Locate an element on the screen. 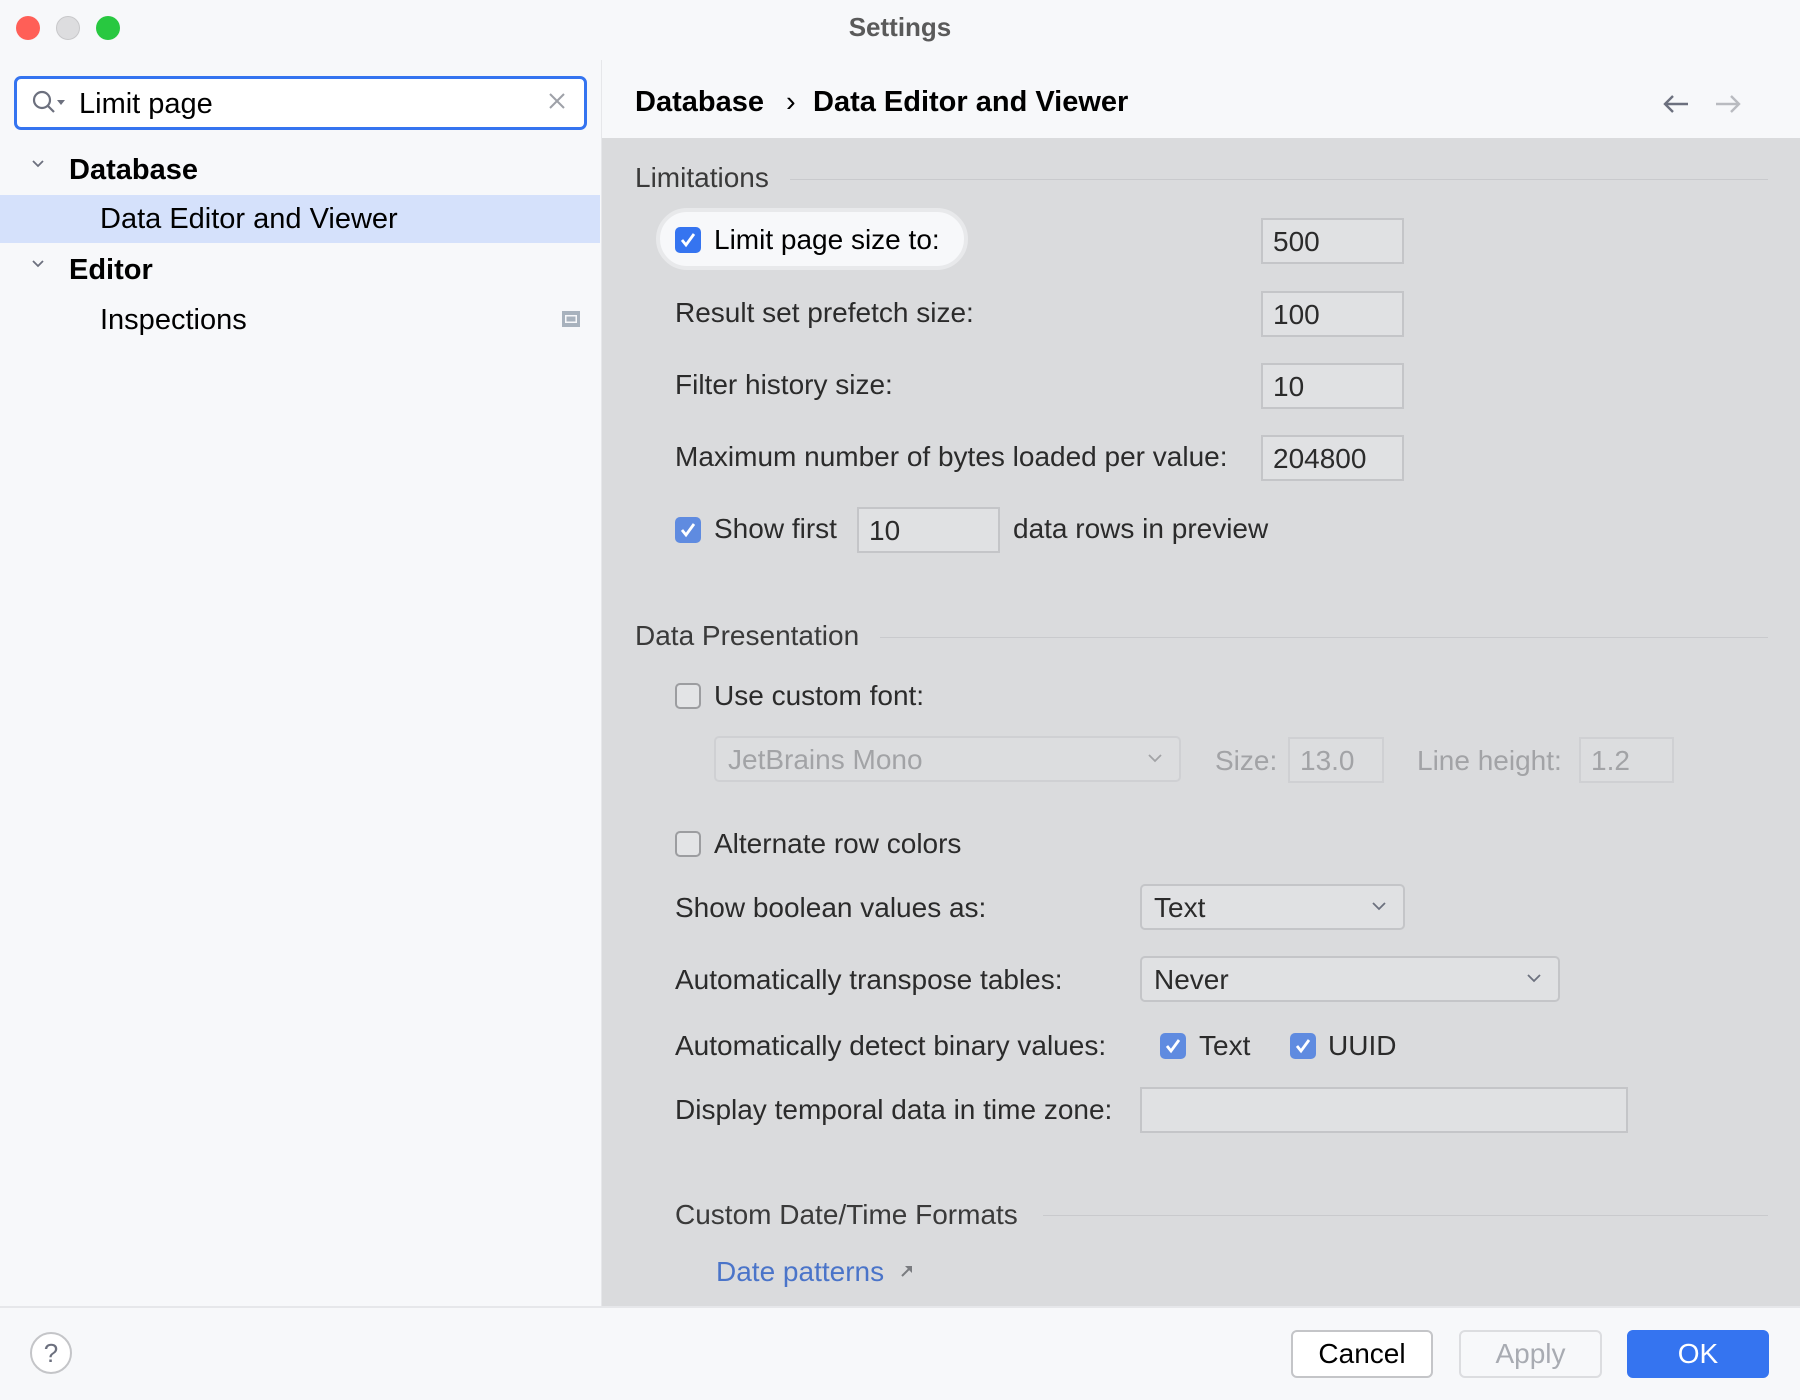 This screenshot has height=1400, width=1800. tree-item-editor: Editor is located at coordinates (300, 270).